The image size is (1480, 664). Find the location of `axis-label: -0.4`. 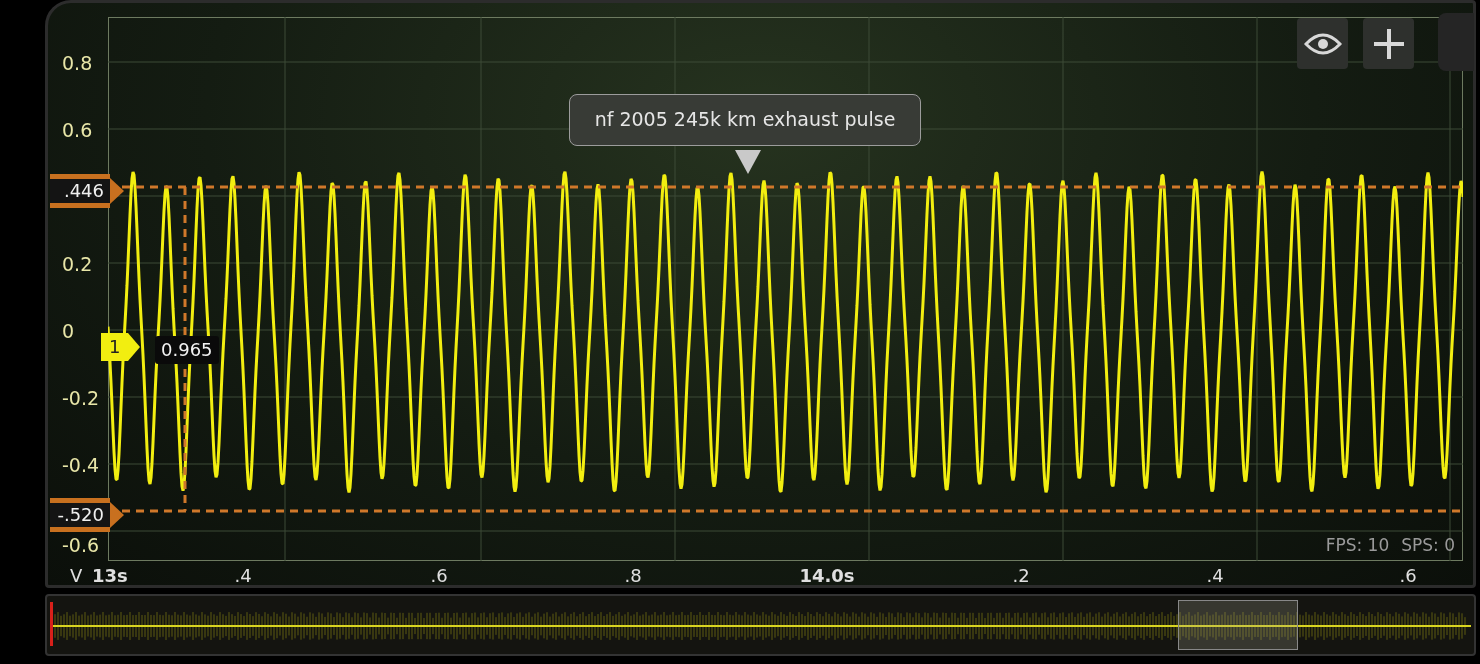

axis-label: -0.4 is located at coordinates (81, 465).